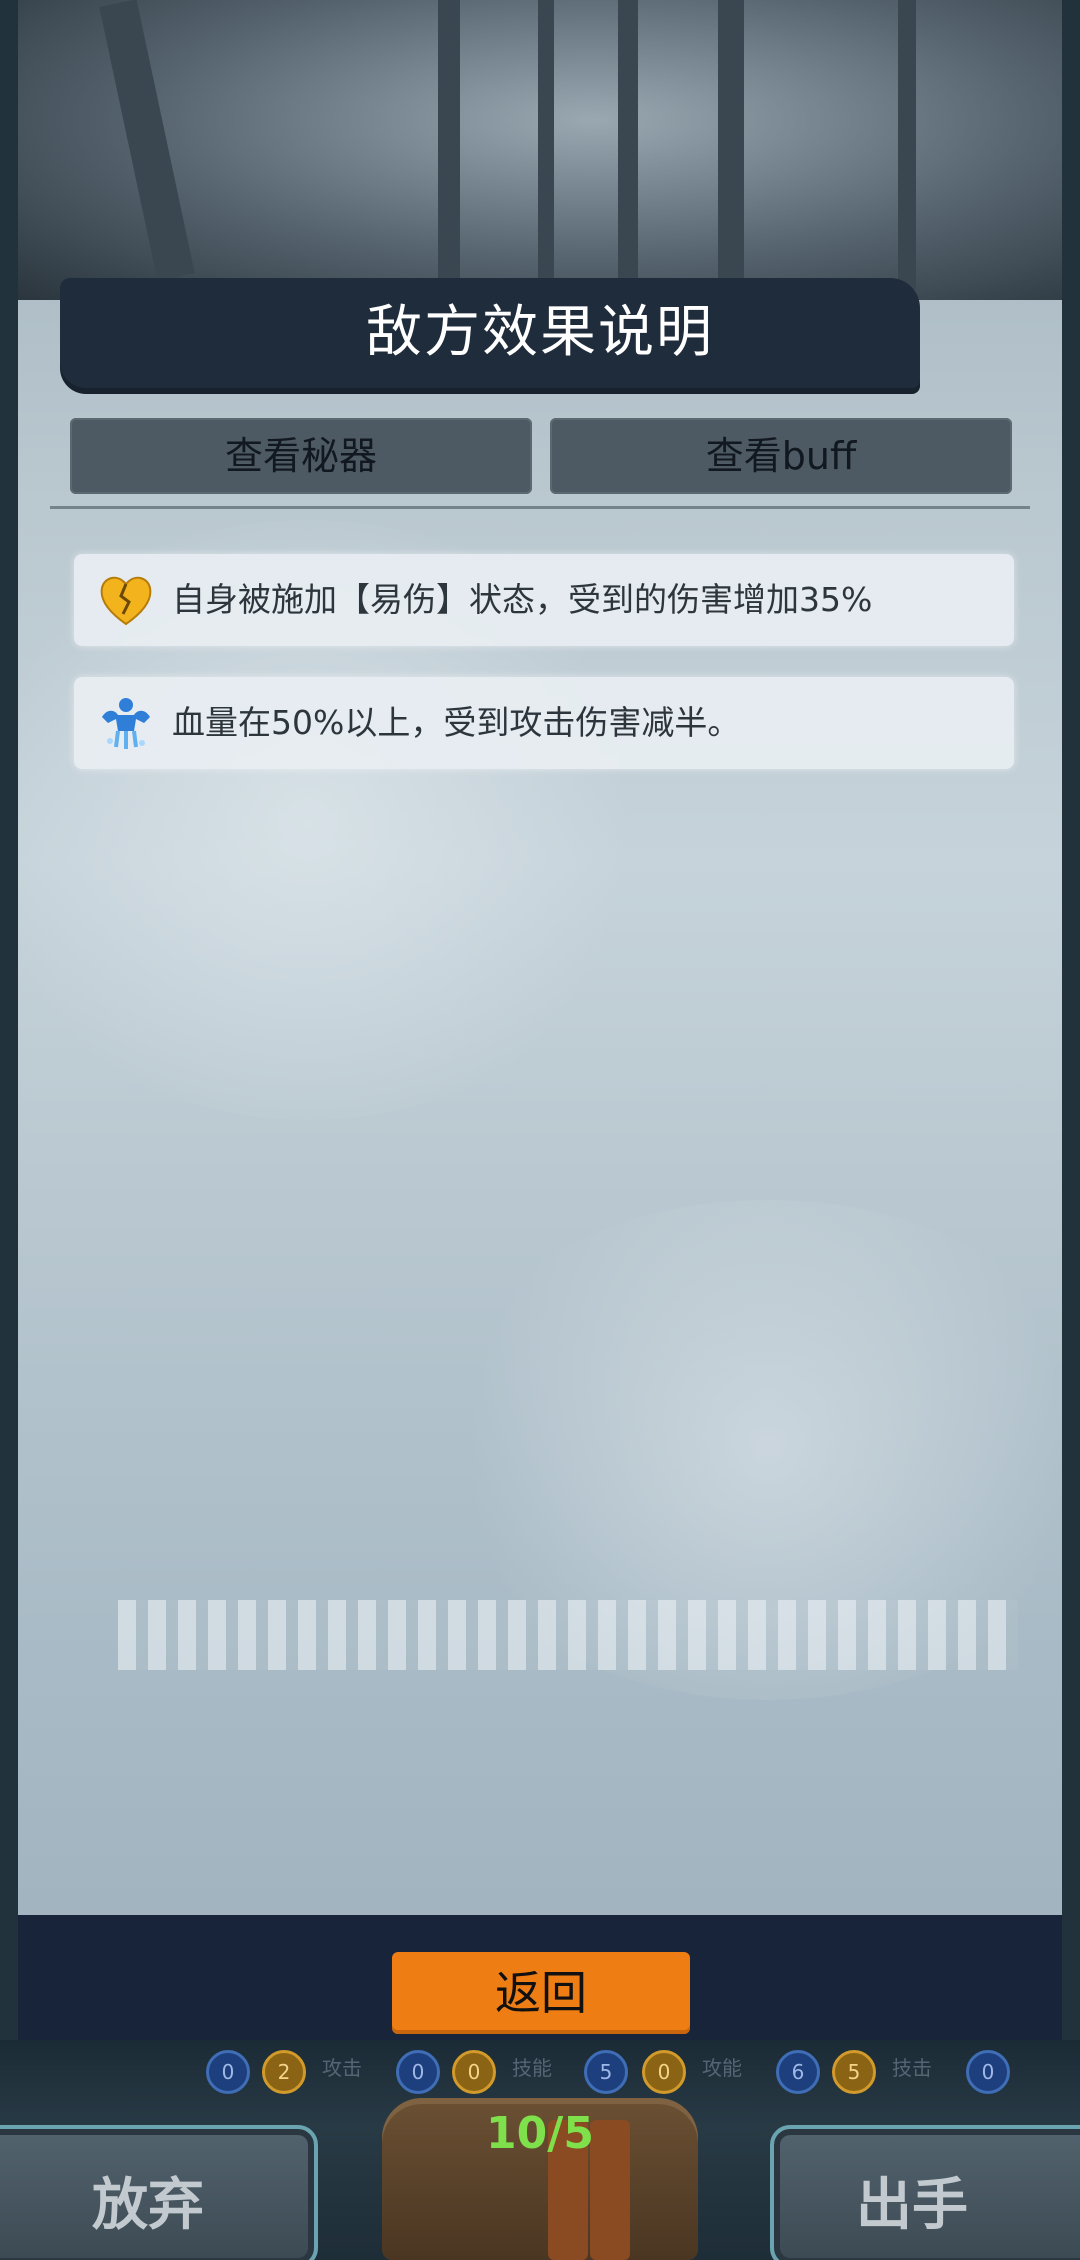  Describe the element at coordinates (522, 599) in the screenshot. I see `effect-description: 自身被施加【易伤】状态，受到的伤害增加35%` at that location.